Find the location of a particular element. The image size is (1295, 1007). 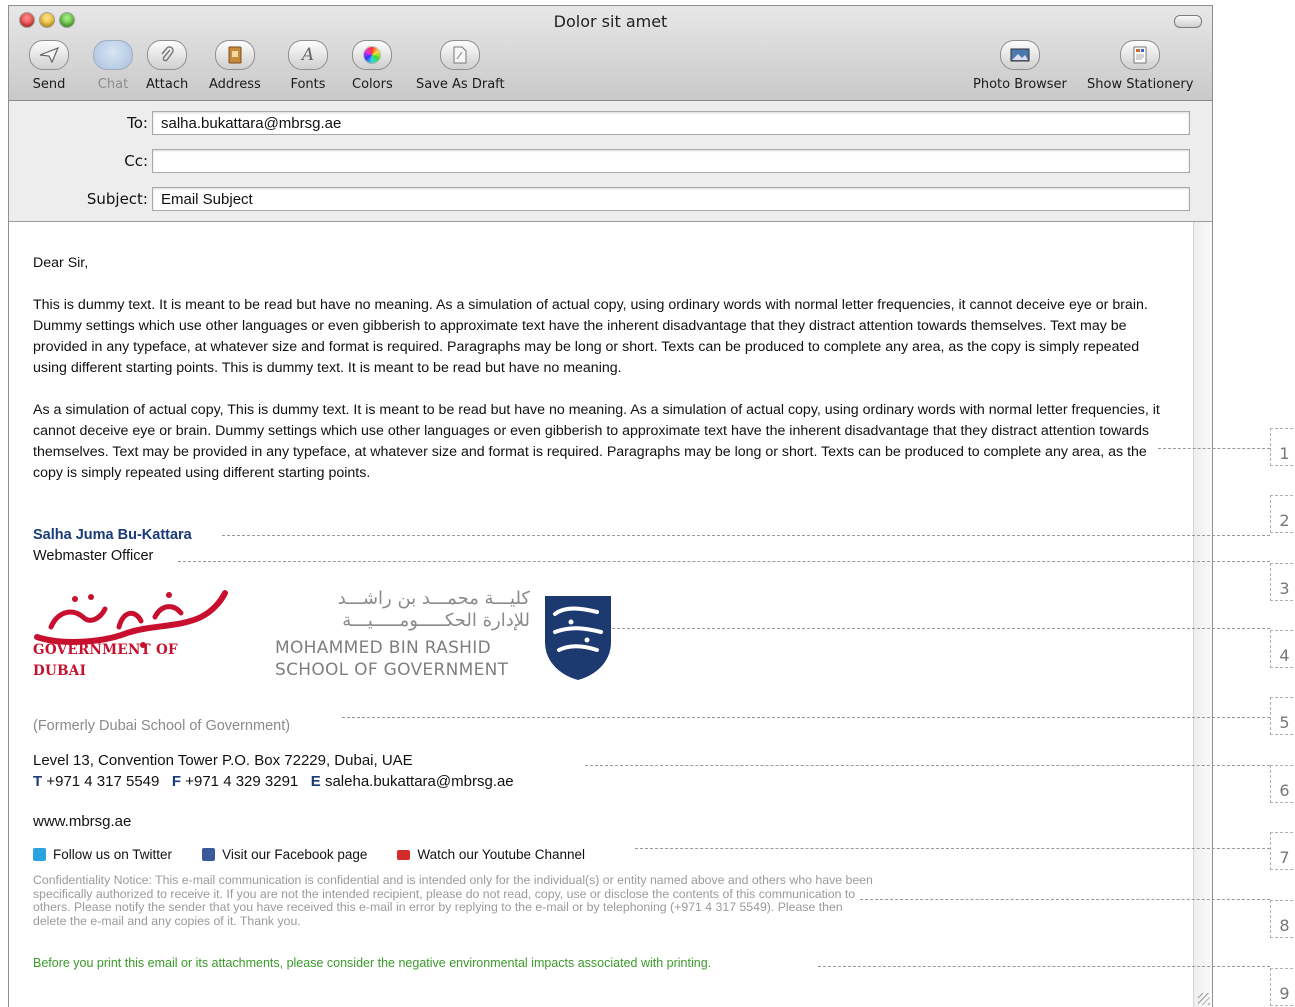

youtube-icon is located at coordinates (404, 854).